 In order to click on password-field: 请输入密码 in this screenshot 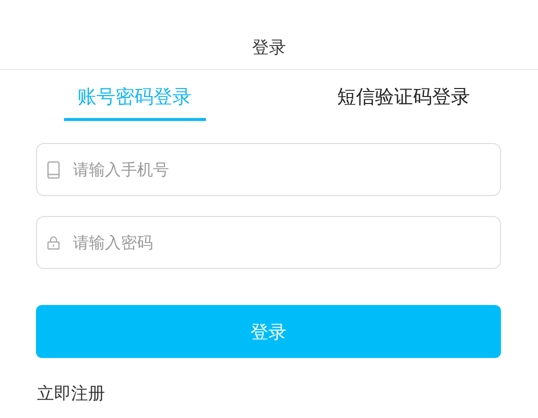, I will do `click(268, 242)`.